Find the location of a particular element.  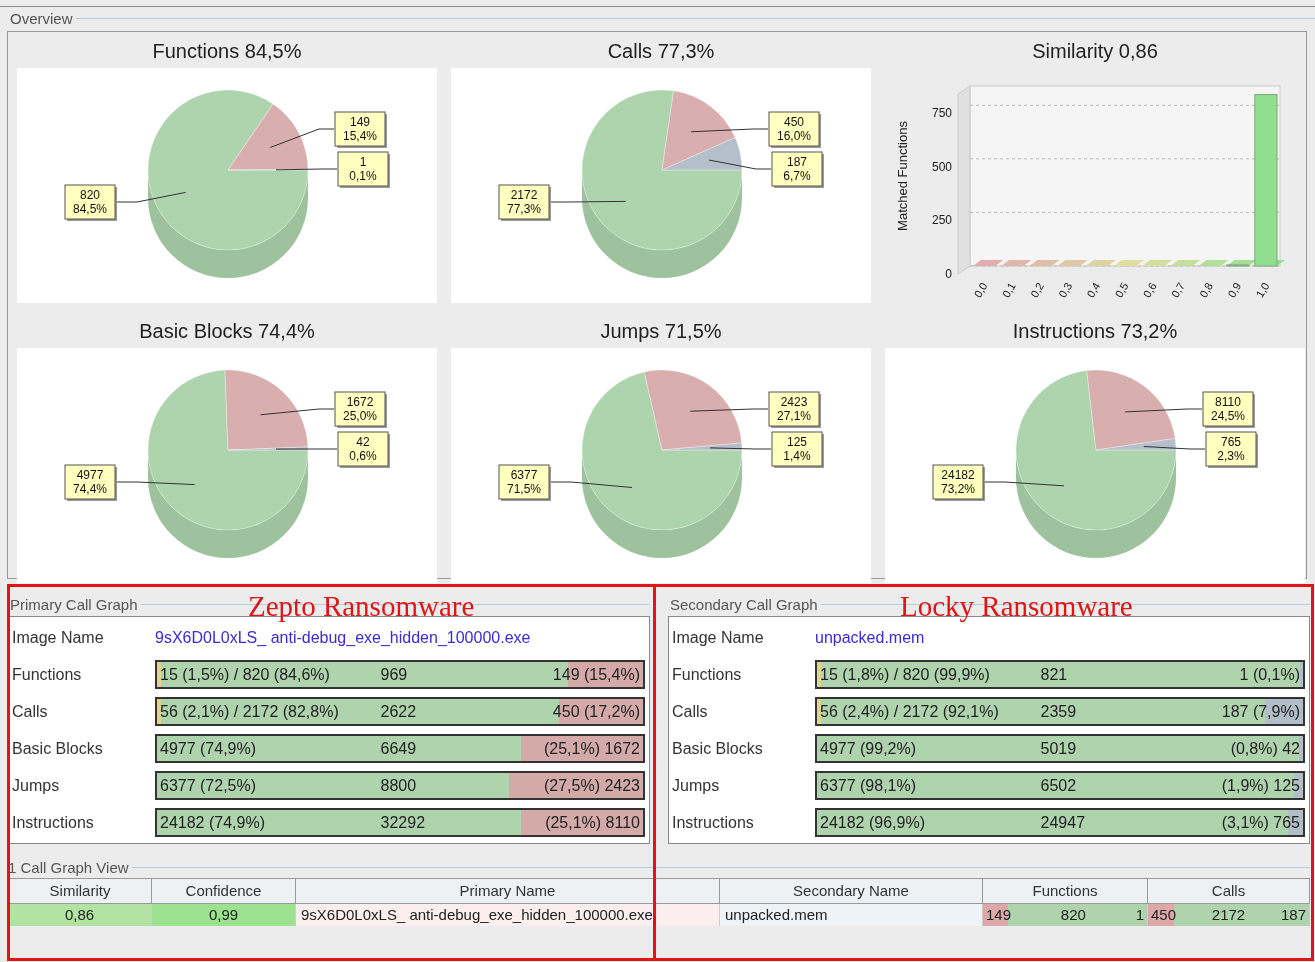

category-label: 0,7 is located at coordinates (1177, 290).